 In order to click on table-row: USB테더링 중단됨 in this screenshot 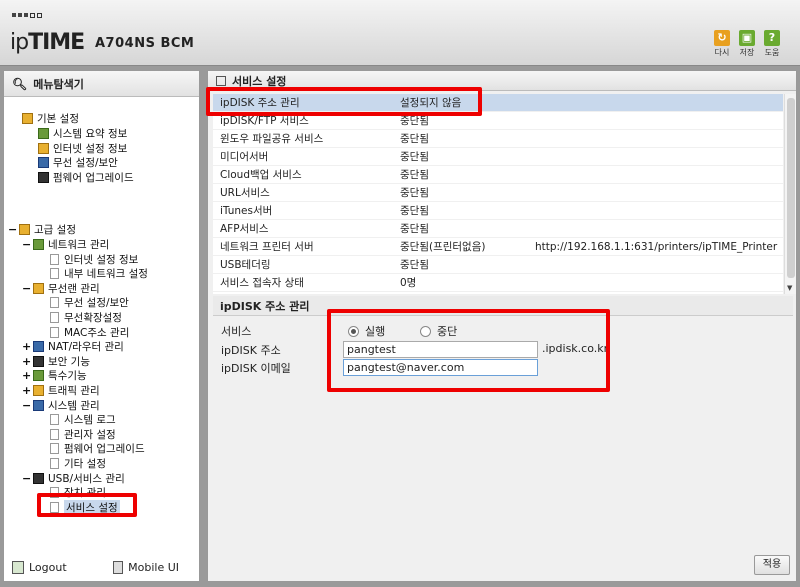, I will do `click(498, 265)`.